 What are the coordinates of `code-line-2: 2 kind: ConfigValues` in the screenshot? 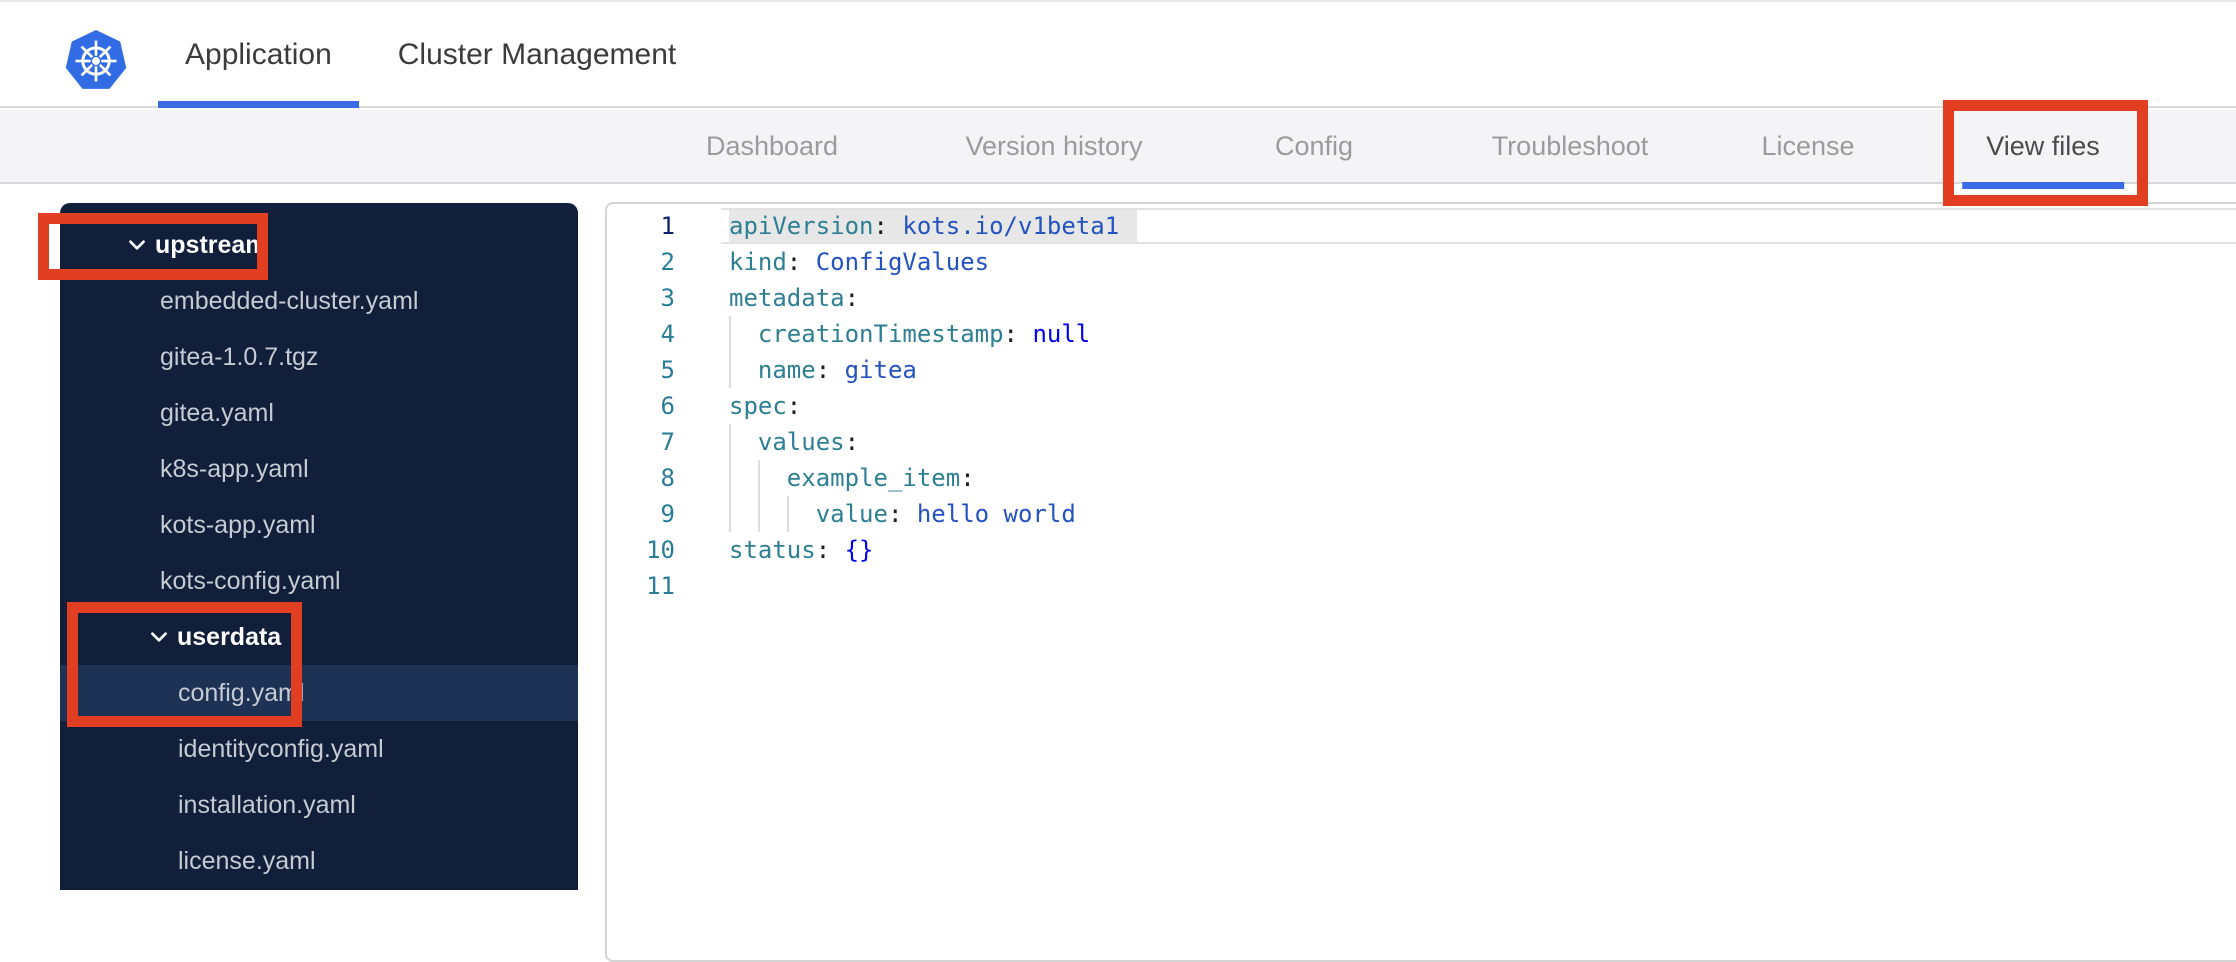 It's located at (1421, 262).